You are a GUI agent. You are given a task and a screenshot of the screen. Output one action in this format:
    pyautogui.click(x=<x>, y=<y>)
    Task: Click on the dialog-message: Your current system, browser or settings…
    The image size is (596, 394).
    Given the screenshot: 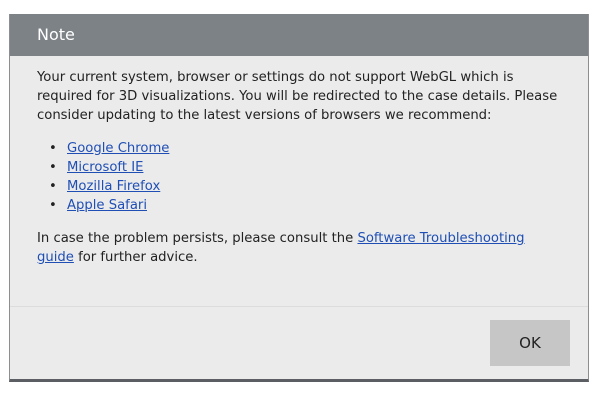 What is the action you would take?
    pyautogui.click(x=297, y=96)
    